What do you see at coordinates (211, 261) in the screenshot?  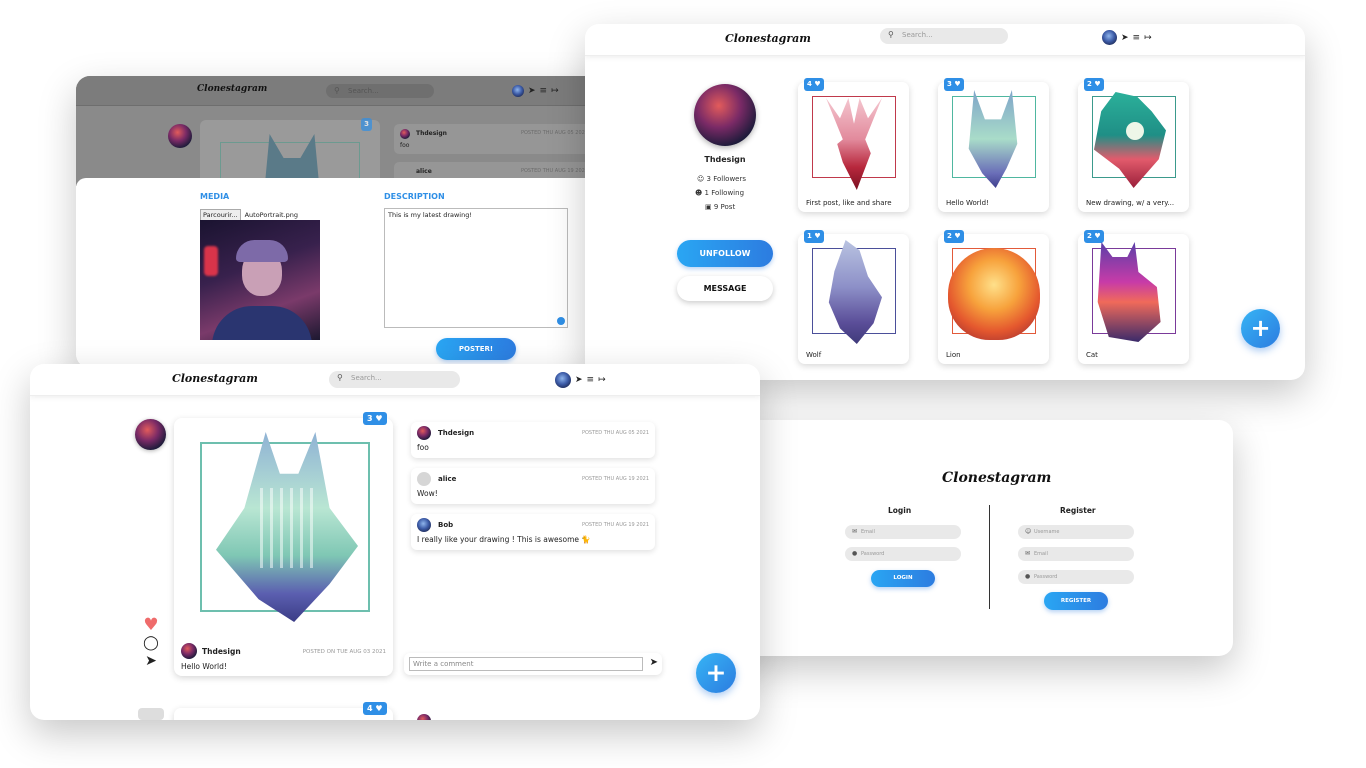 I see `preview-lantern` at bounding box center [211, 261].